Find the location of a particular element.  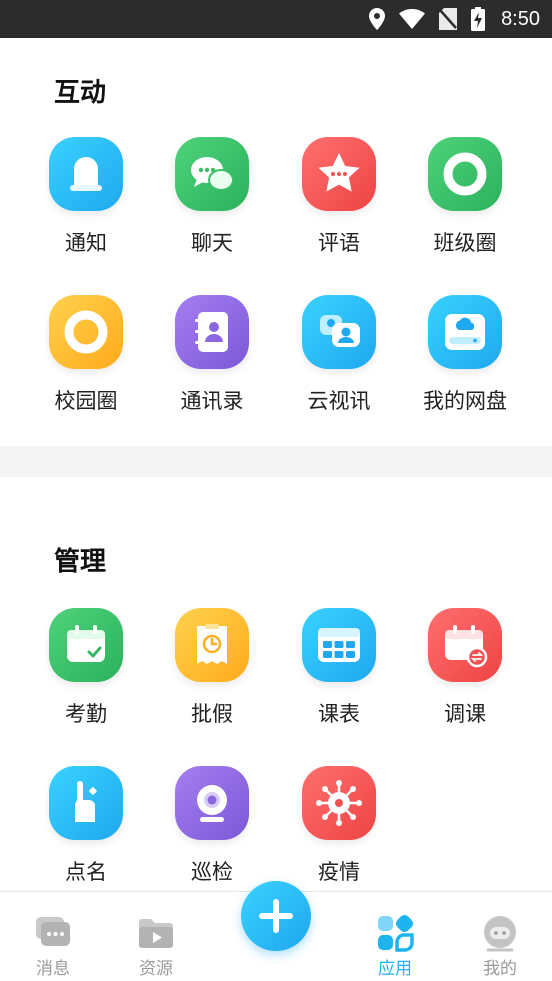

leave-clock-icon is located at coordinates (212, 645).